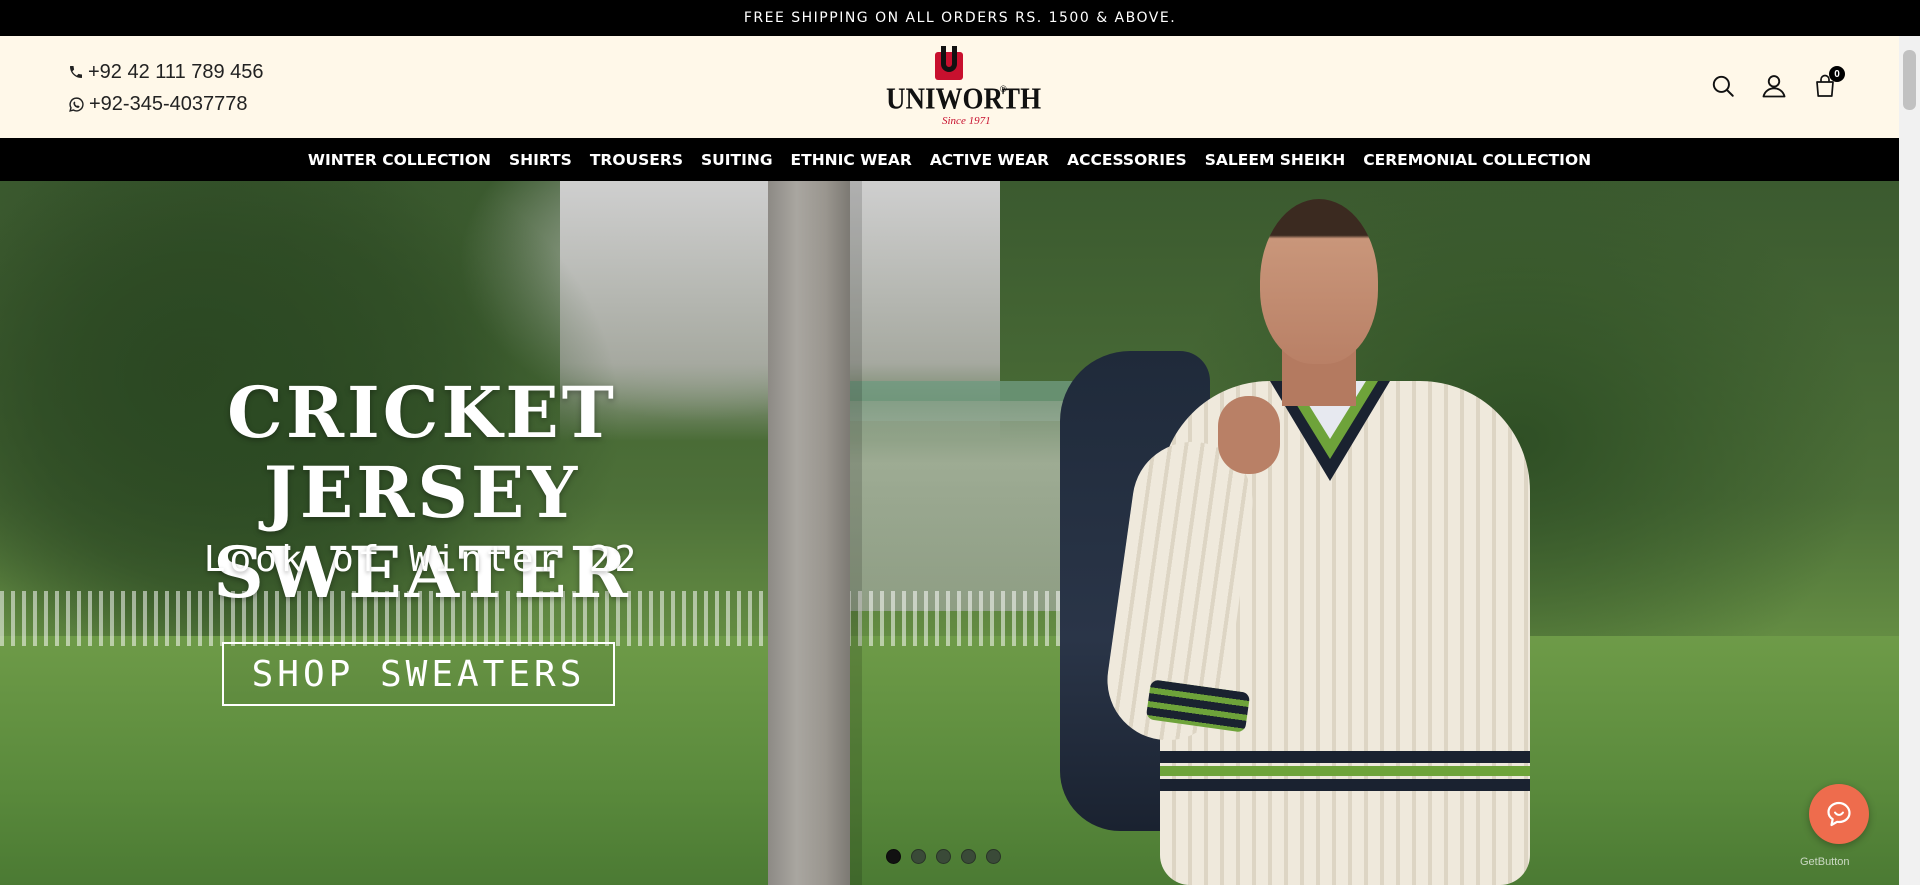 This screenshot has width=1920, height=885. Describe the element at coordinates (1345, 771) in the screenshot. I see `sweater-hem-stripe-green` at that location.